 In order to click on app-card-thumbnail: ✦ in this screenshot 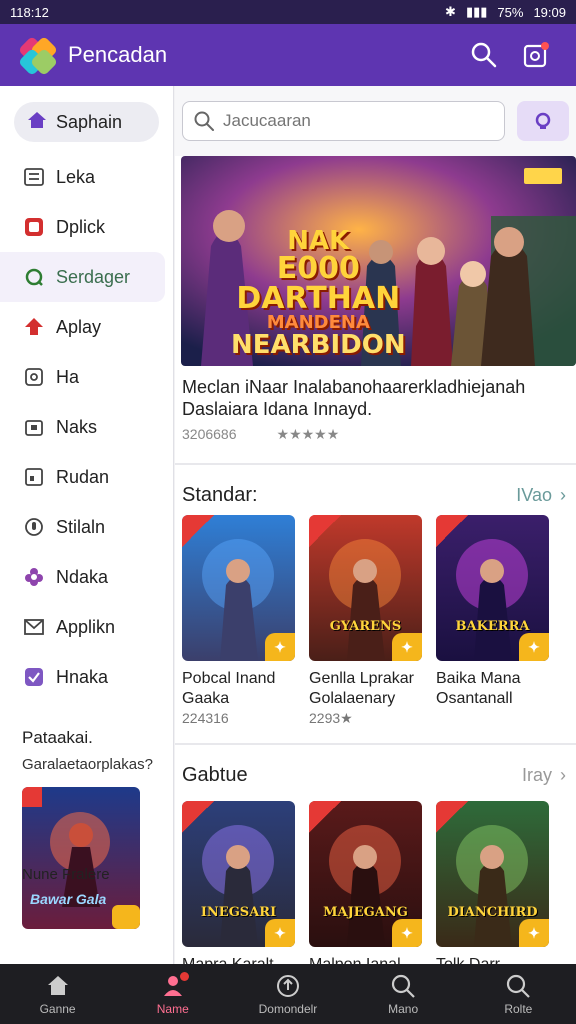, I will do `click(238, 588)`.